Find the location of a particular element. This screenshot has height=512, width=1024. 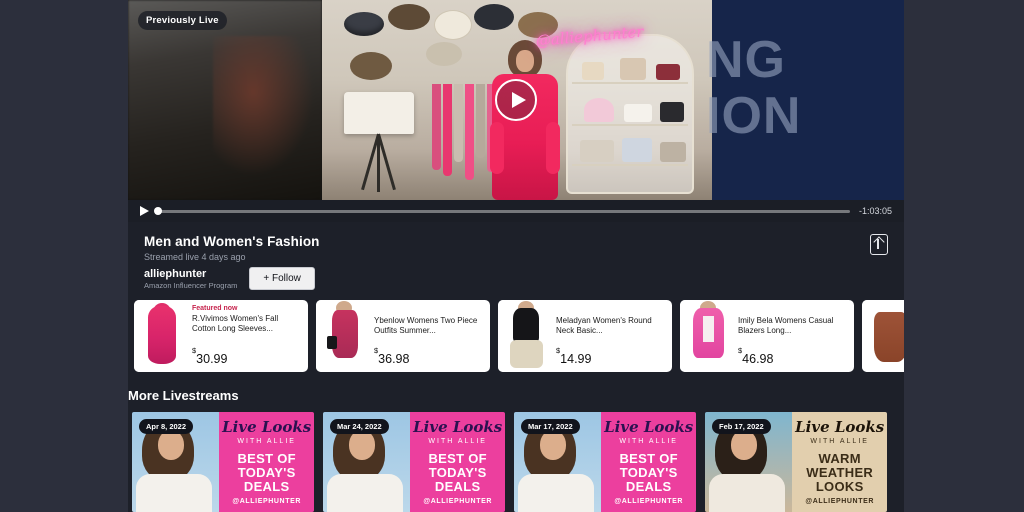

streamed-label: Streamed live 4 days ago is located at coordinates (195, 257).